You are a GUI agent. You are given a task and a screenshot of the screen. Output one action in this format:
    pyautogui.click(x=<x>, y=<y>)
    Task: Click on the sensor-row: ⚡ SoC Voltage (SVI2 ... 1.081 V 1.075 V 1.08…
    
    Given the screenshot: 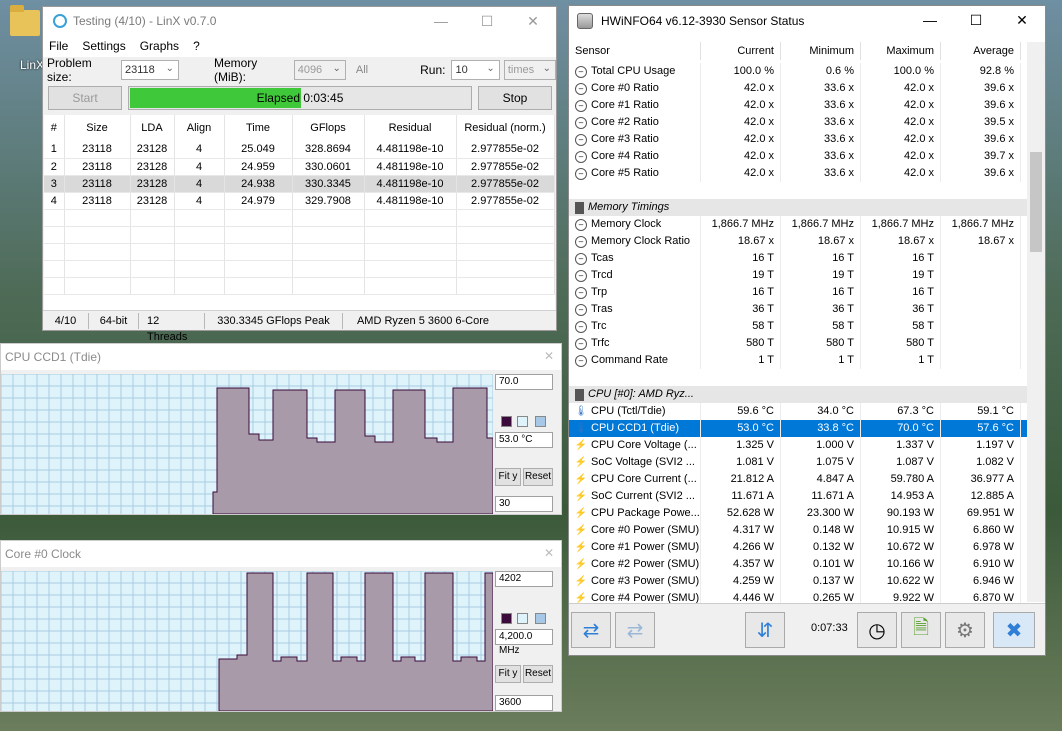 What is the action you would take?
    pyautogui.click(x=798, y=462)
    